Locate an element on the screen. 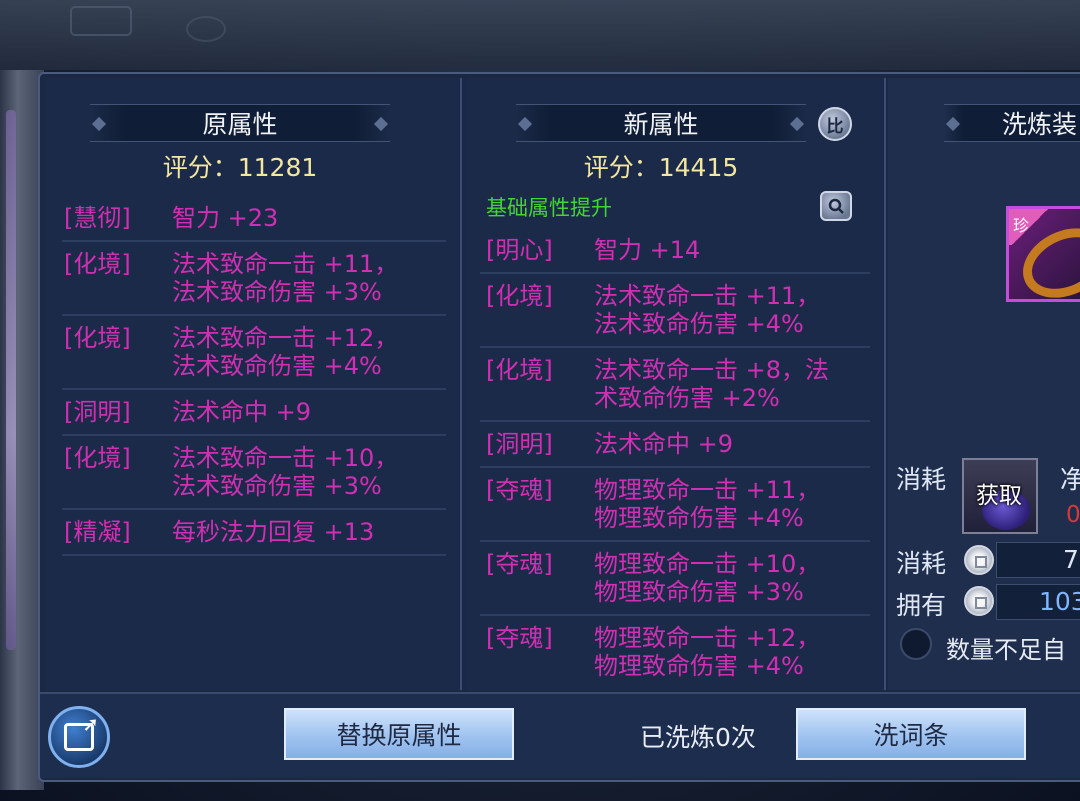 The height and width of the screenshot is (801, 1080). original-score: 评分：11281 is located at coordinates (240, 167).